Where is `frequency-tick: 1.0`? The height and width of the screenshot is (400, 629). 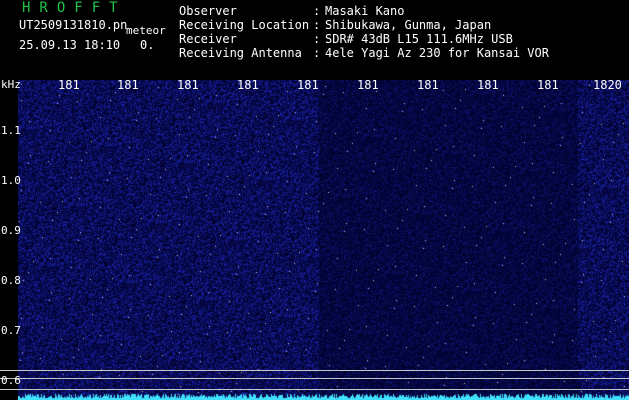
frequency-tick: 1.0 is located at coordinates (11, 180).